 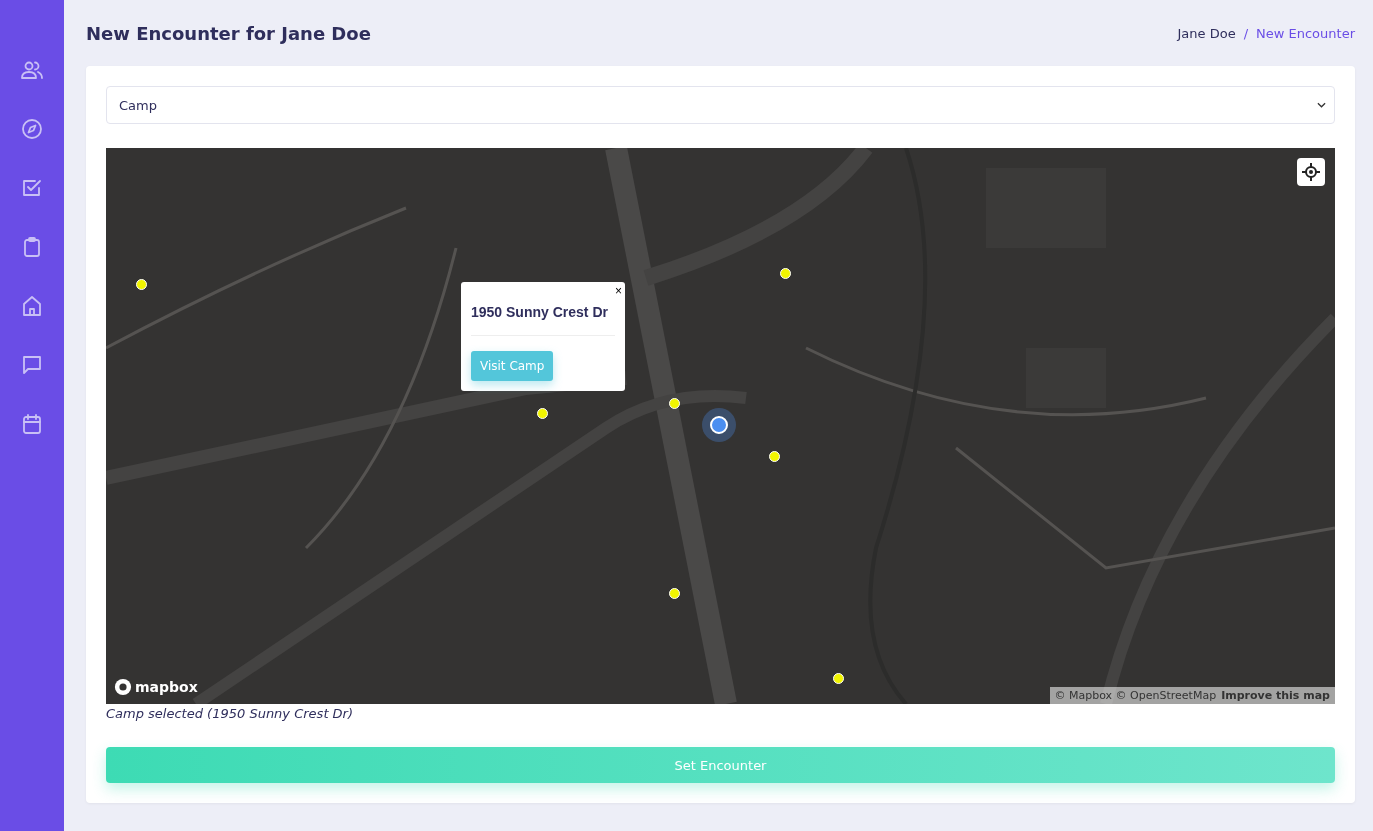 I want to click on breadcrumb-link: Jane Doe, so click(x=1206, y=33).